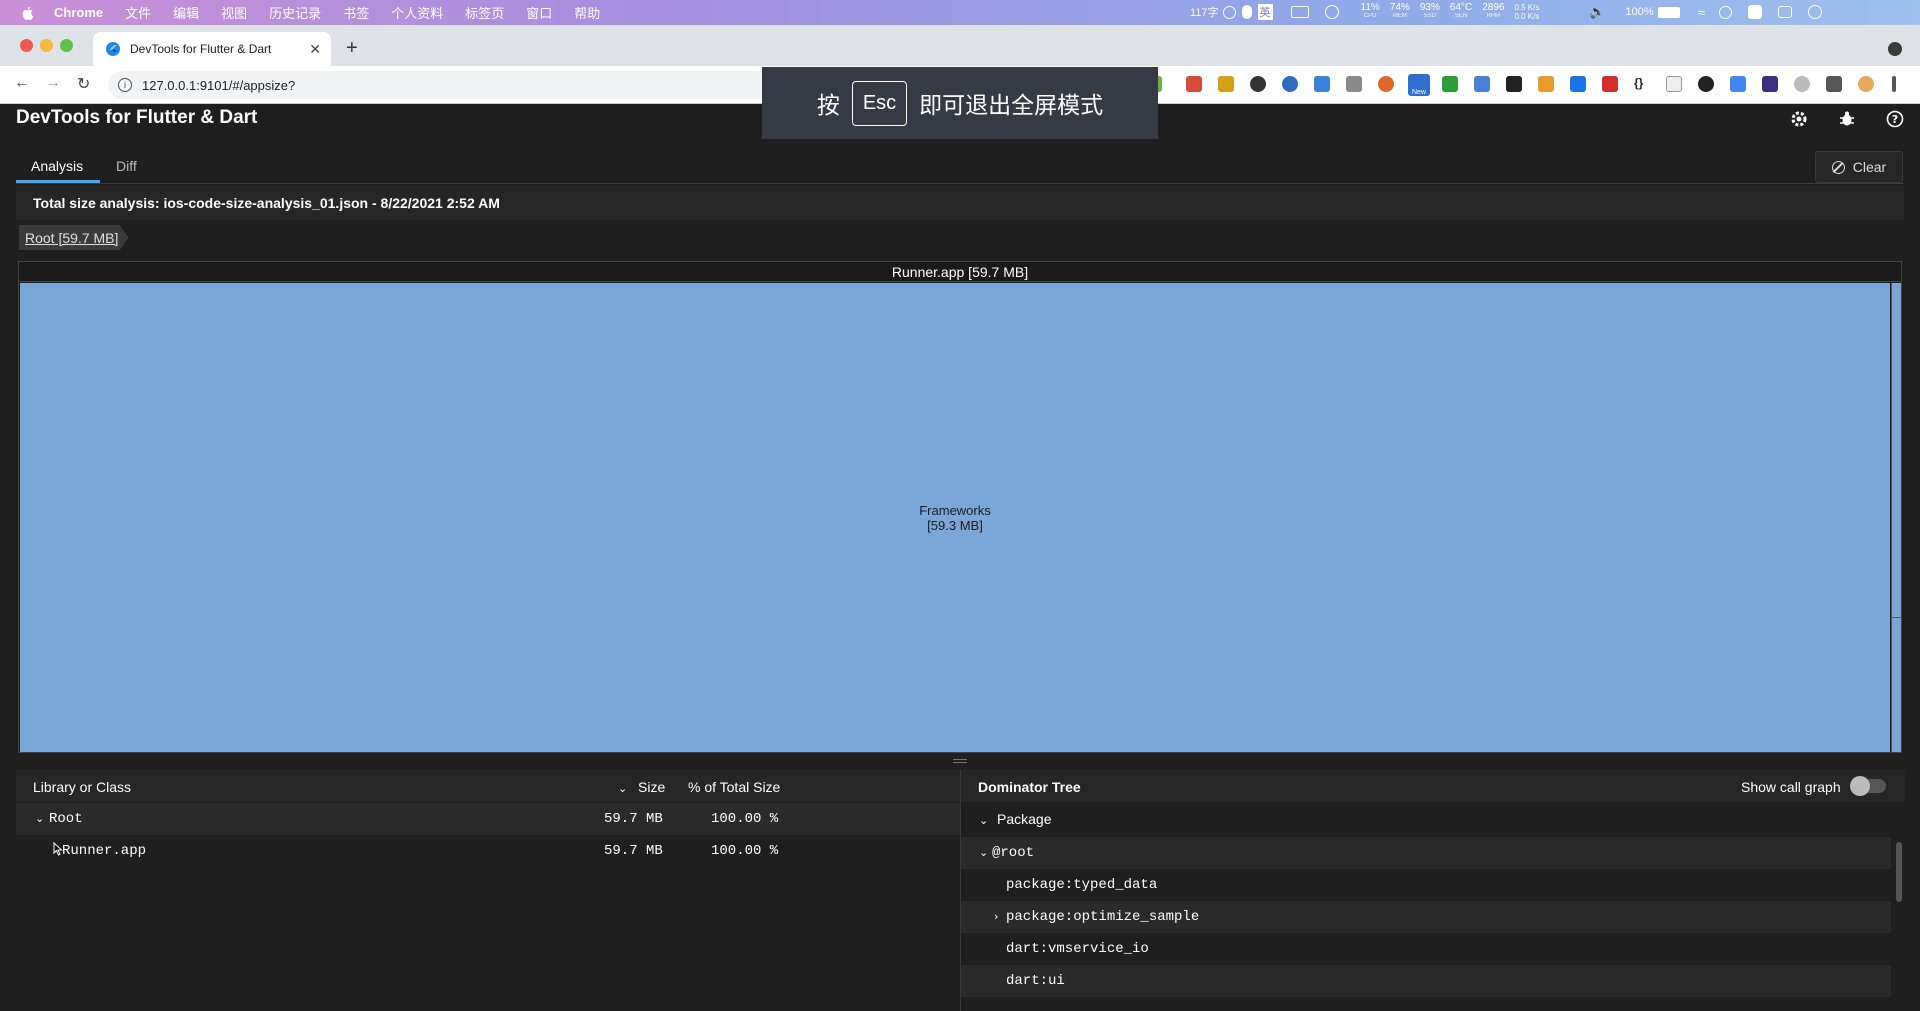 Image resolution: width=1920 pixels, height=1011 pixels. I want to click on window-minimize-button, so click(46, 45).